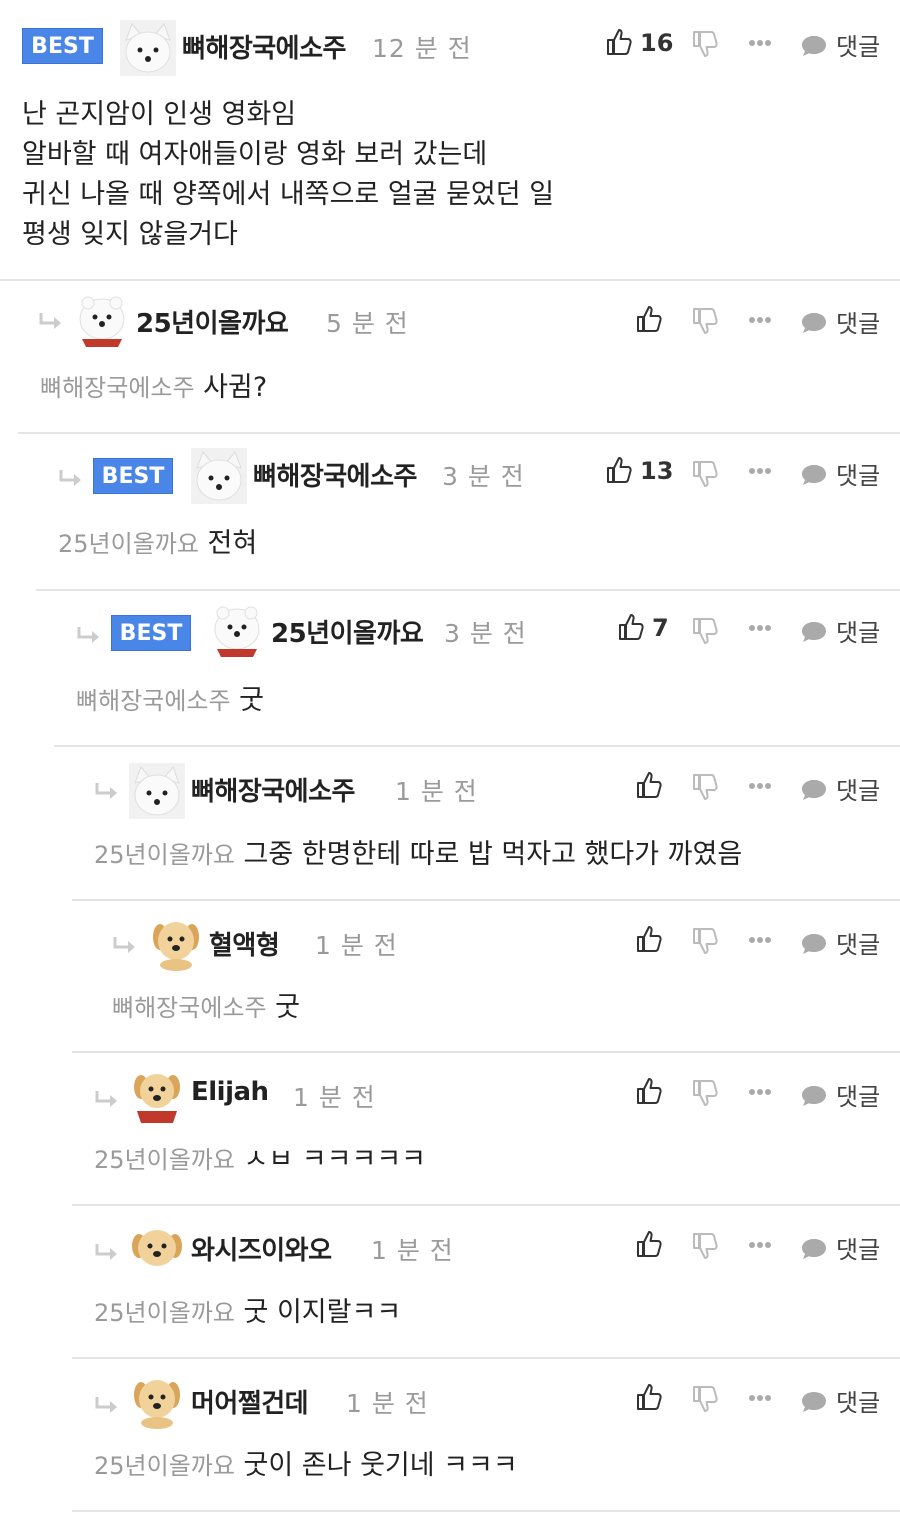 The width and height of the screenshot is (900, 1516). Describe the element at coordinates (468, 512) in the screenshot. I see `comment-item: BEST 뼈해장국에소주 3 분 전 13 댓글 25년이올까요 전혀` at that location.